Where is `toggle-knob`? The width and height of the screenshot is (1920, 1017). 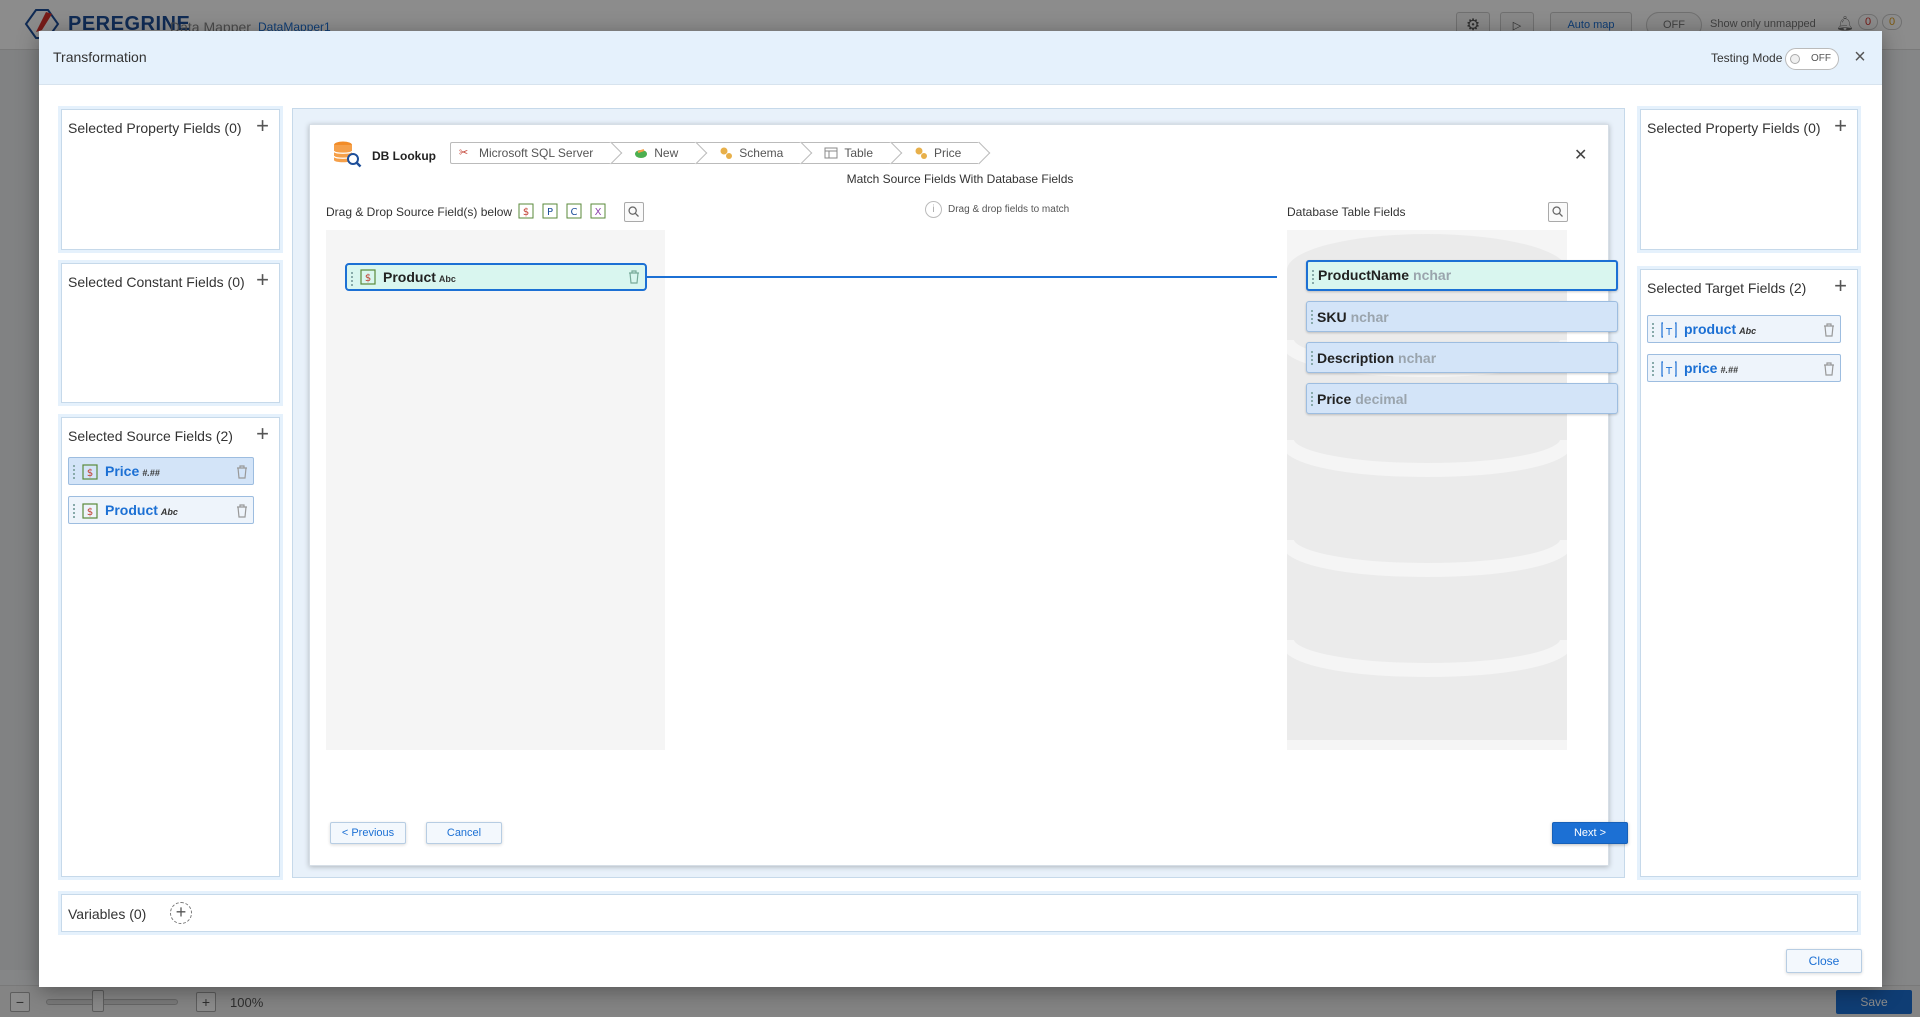
toggle-knob is located at coordinates (1795, 59).